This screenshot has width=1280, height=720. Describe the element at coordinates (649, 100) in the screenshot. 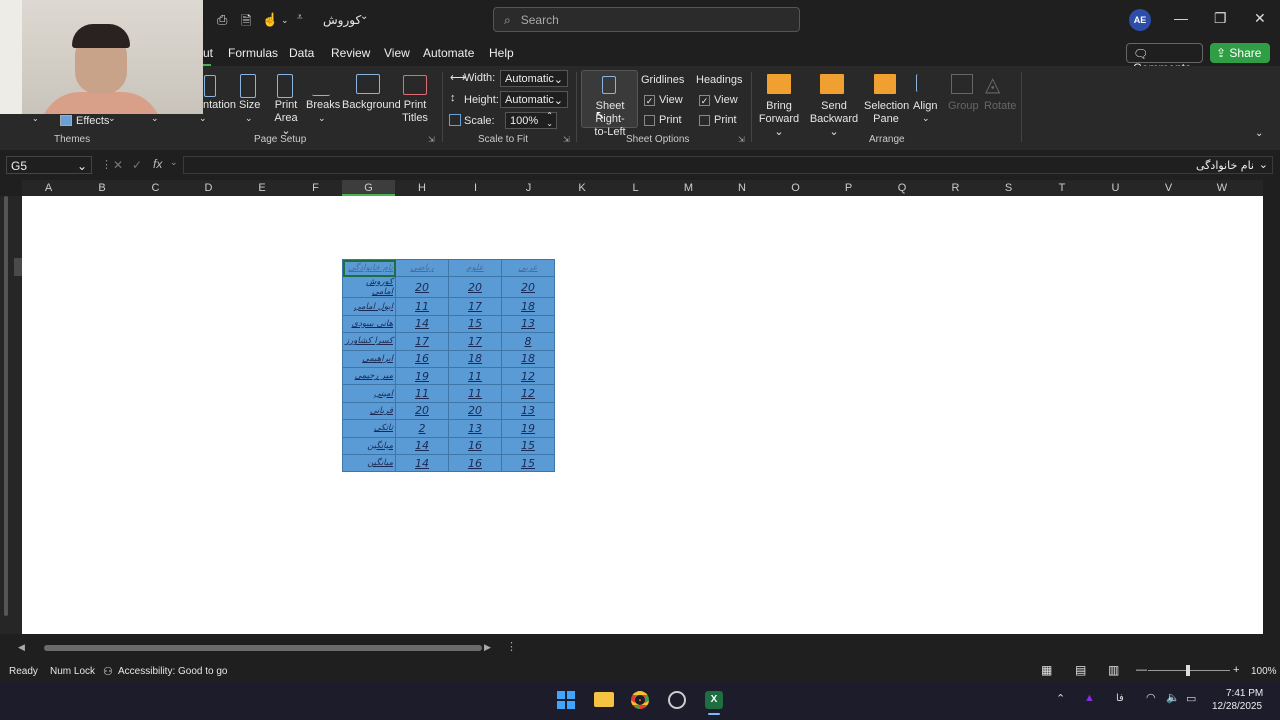

I see `gridlines-view-checkbox: ✓` at that location.